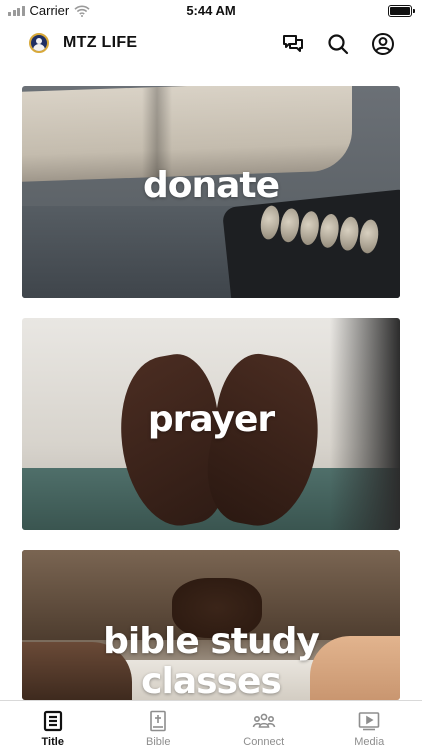 The image size is (422, 750). Describe the element at coordinates (401, 11) in the screenshot. I see `battery-icon` at that location.